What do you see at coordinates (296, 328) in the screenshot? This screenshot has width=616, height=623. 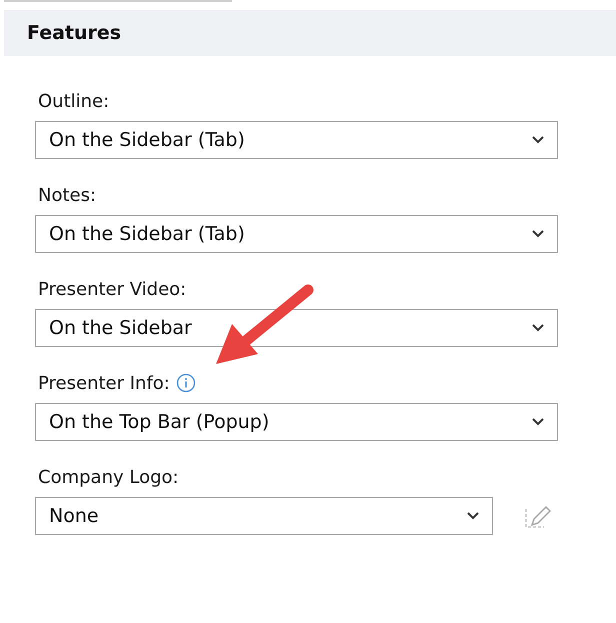 I see `dropdown: On the Sidebar` at bounding box center [296, 328].